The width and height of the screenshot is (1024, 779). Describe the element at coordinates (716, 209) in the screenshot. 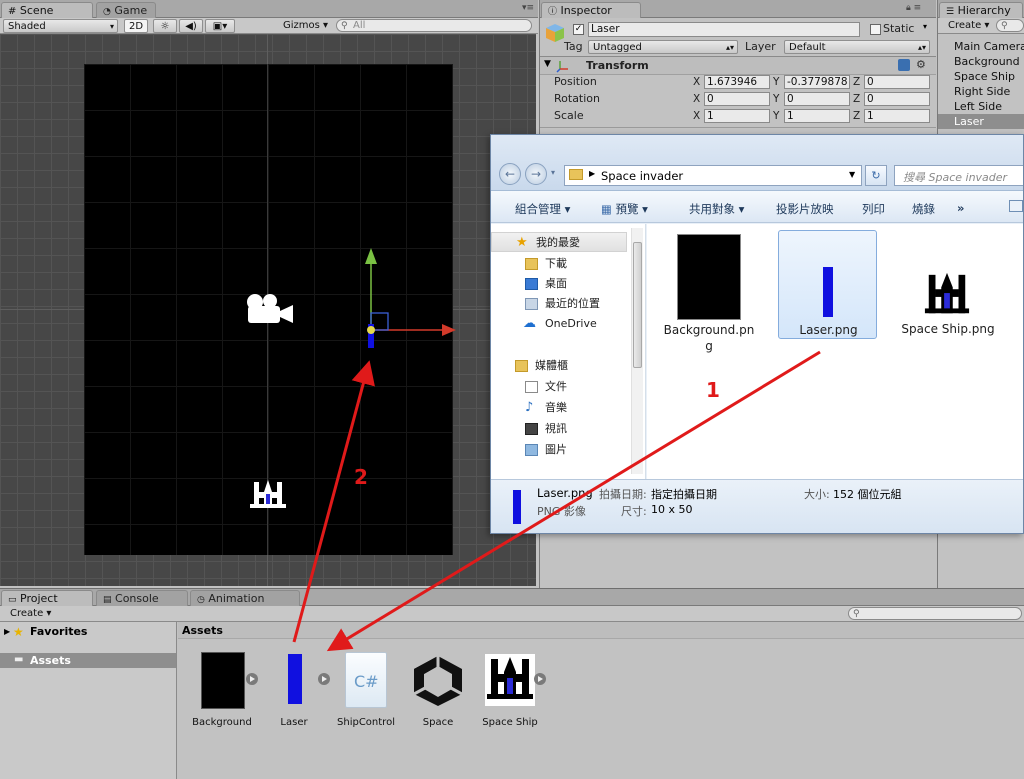

I see `cmd-share: 共用對象 ▾` at that location.